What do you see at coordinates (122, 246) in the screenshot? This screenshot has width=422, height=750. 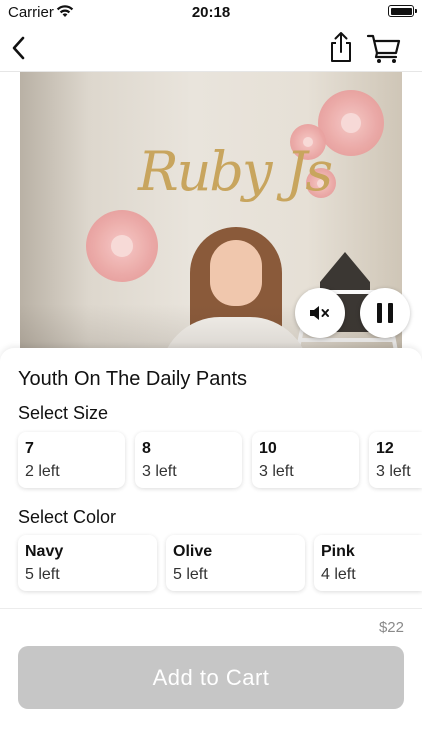 I see `paper-flower` at bounding box center [122, 246].